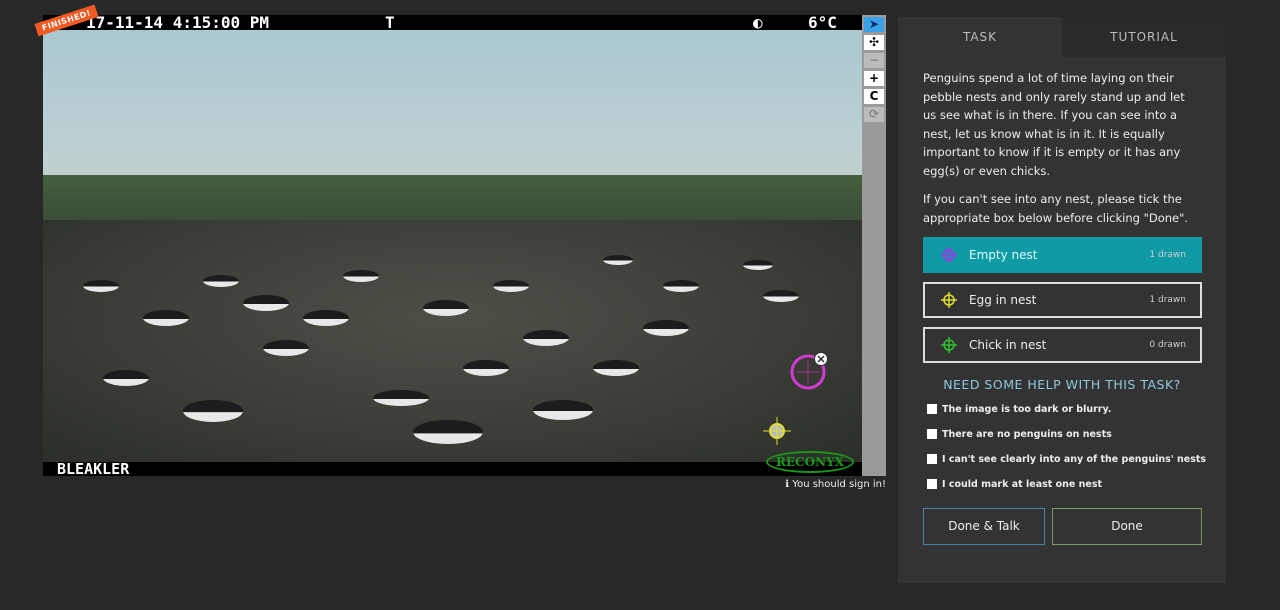 Image resolution: width=1280 pixels, height=610 pixels. Describe the element at coordinates (452, 23) in the screenshot. I see `camera-info-bar: 17-11-14 4:15:00 PM T ◐ 6°C` at that location.